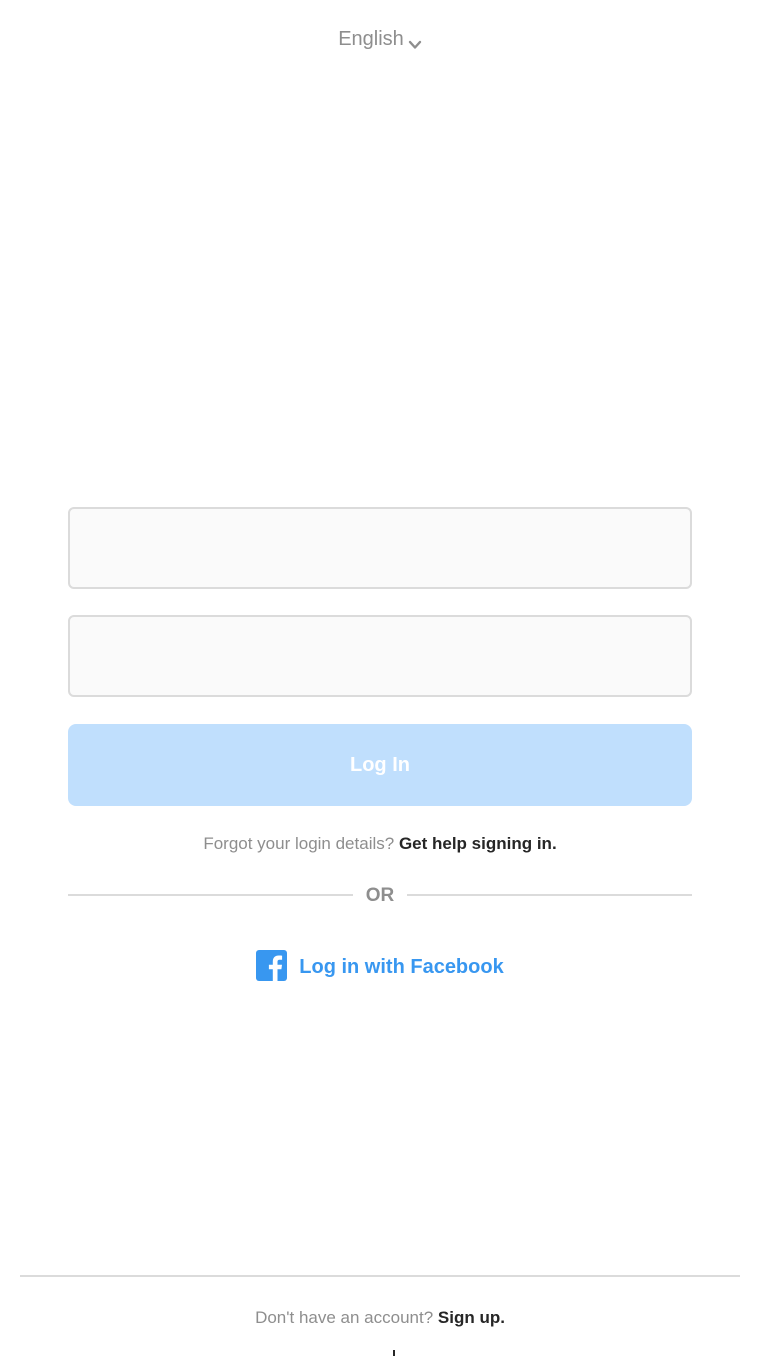 This screenshot has height=1356, width=760. Describe the element at coordinates (549, 895) in the screenshot. I see `divider-line-right` at that location.